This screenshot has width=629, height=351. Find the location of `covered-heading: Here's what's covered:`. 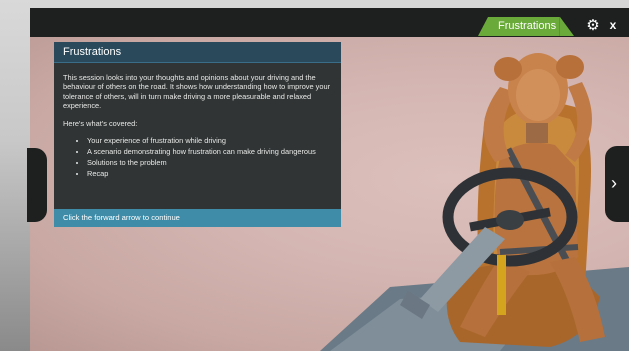

covered-heading: Here's what's covered: is located at coordinates (100, 123).